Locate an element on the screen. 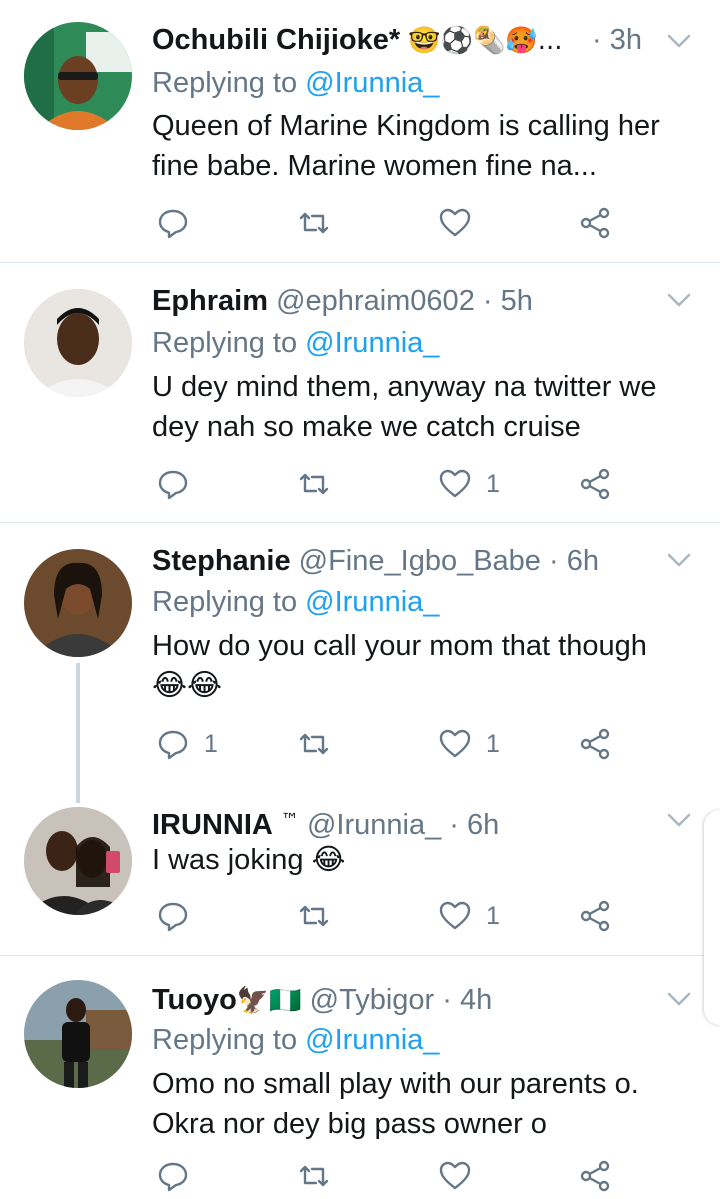 The image size is (720, 1199). handle: @Tybigor is located at coordinates (372, 1000).